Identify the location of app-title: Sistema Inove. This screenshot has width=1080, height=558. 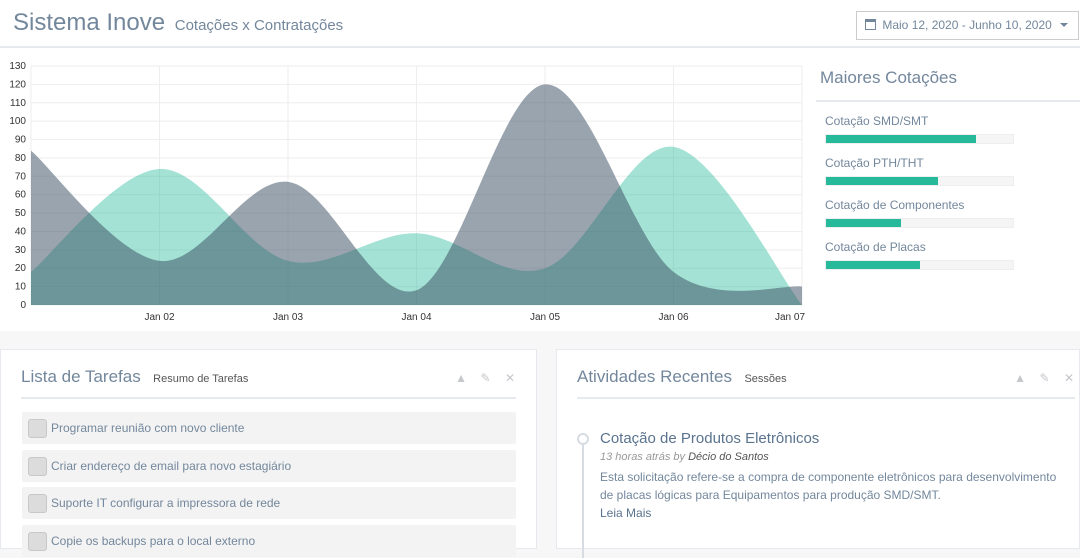
(89, 22).